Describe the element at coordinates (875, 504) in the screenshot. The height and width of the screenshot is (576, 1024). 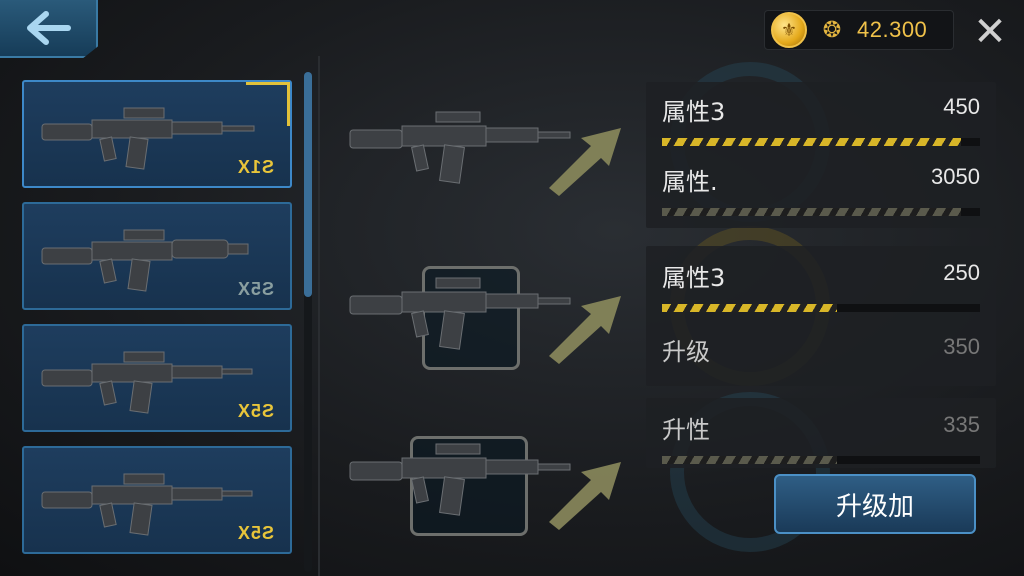
I see `upgrade-button: 升级加` at that location.